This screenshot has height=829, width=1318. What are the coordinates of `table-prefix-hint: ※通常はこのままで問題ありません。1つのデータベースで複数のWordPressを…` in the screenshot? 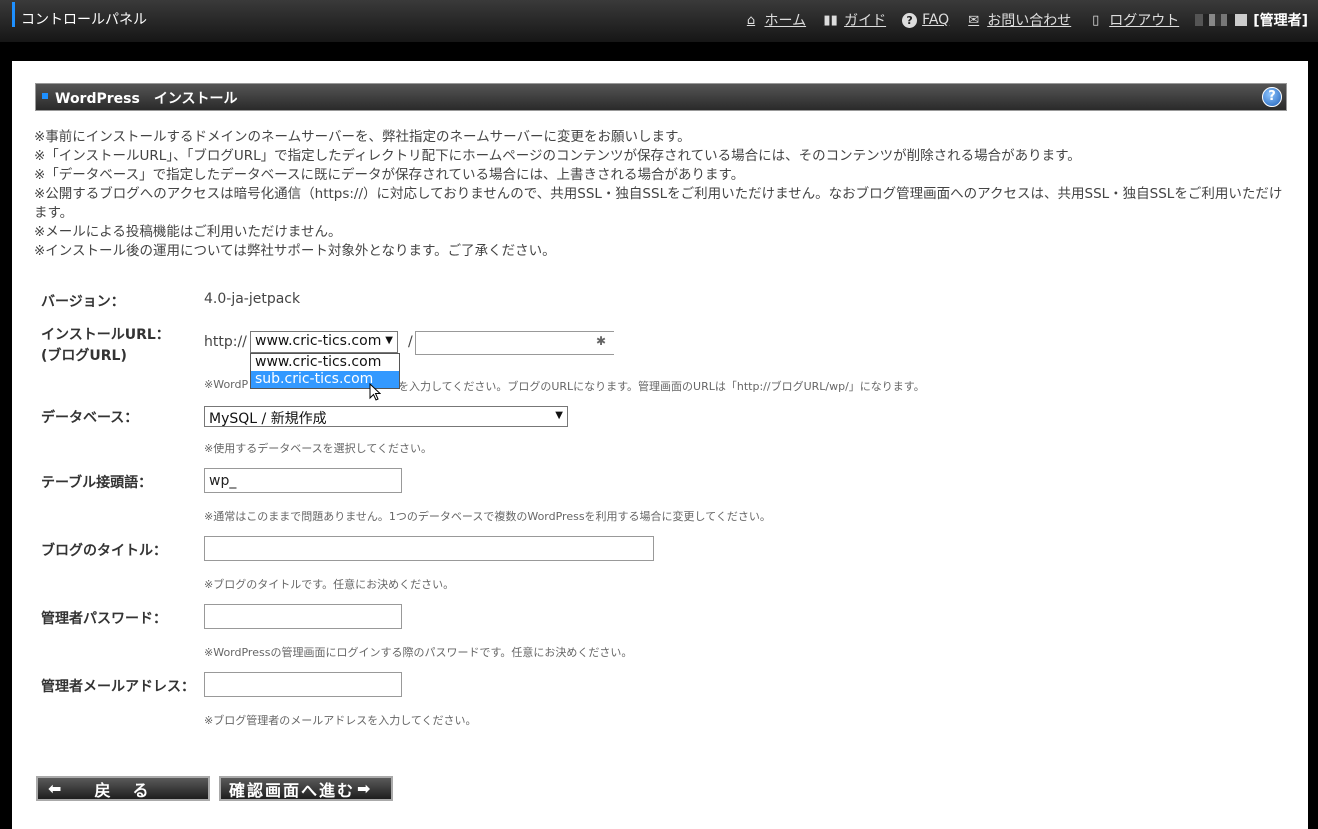 It's located at (487, 516).